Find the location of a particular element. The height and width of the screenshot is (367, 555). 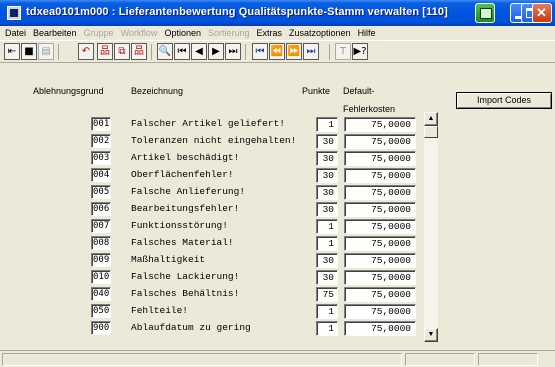

column-header-code: Ablehnungsgrund is located at coordinates (68, 91).